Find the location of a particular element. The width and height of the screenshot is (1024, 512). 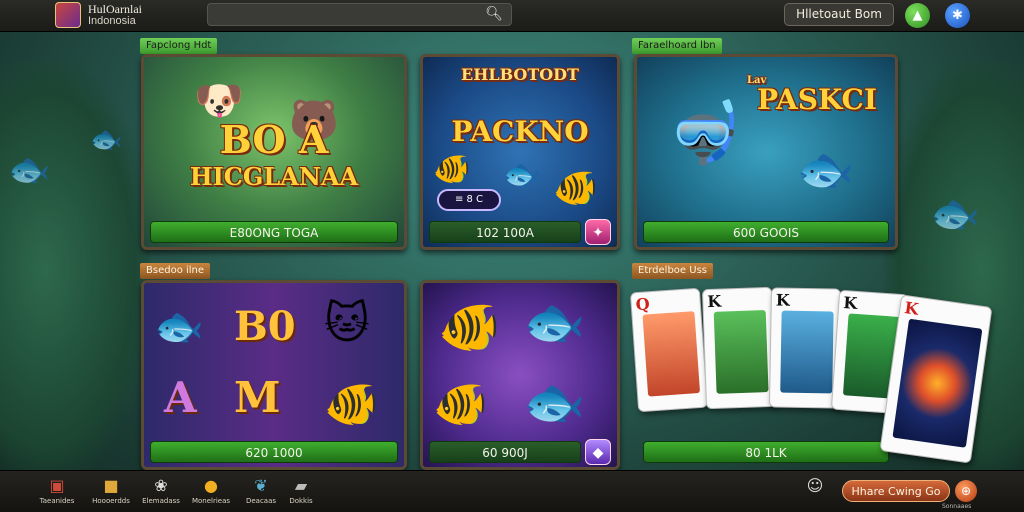

nav-item-chest: ▰ Dokkis is located at coordinates (301, 490).